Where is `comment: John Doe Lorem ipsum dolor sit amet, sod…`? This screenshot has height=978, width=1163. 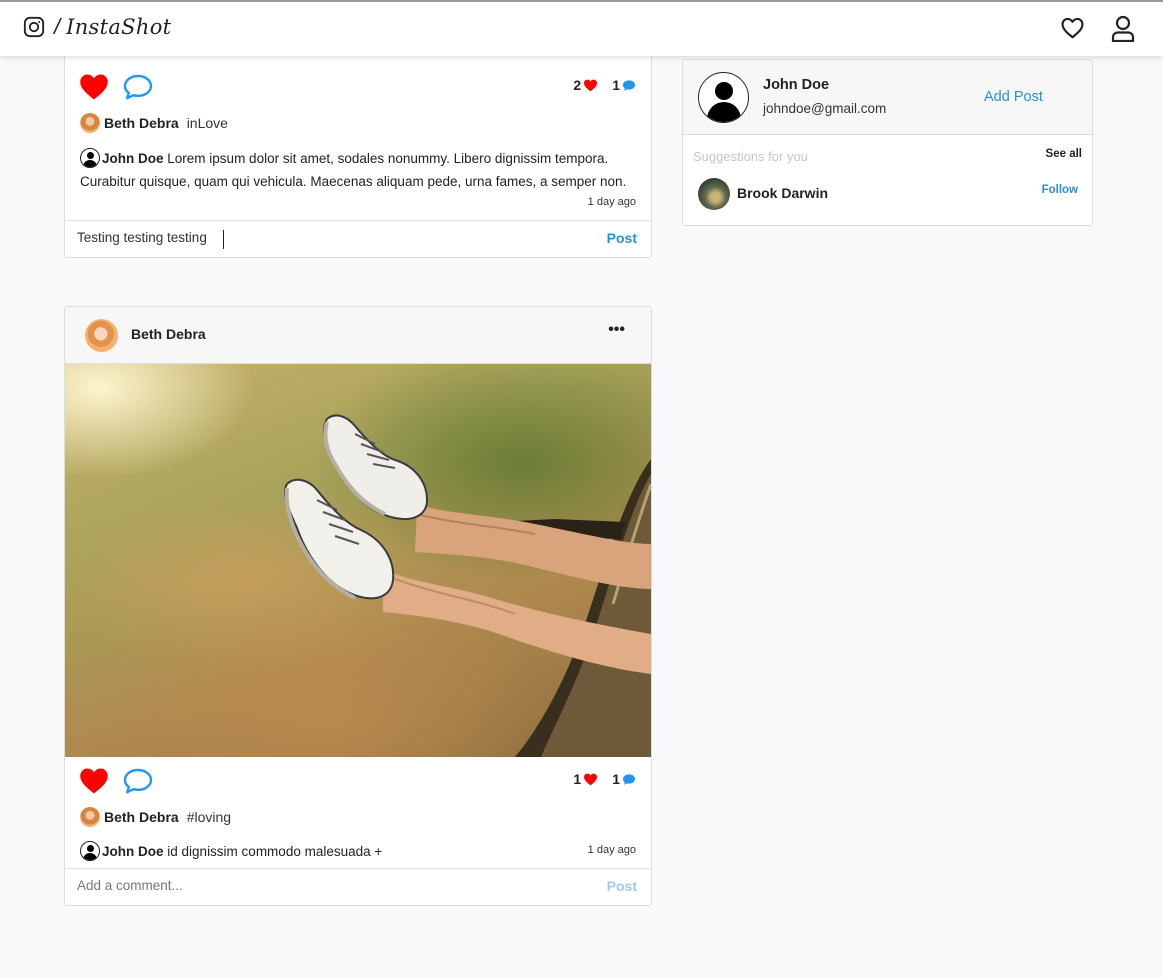
comment: John Doe Lorem ipsum dolor sit amet, sod… is located at coordinates (358, 170).